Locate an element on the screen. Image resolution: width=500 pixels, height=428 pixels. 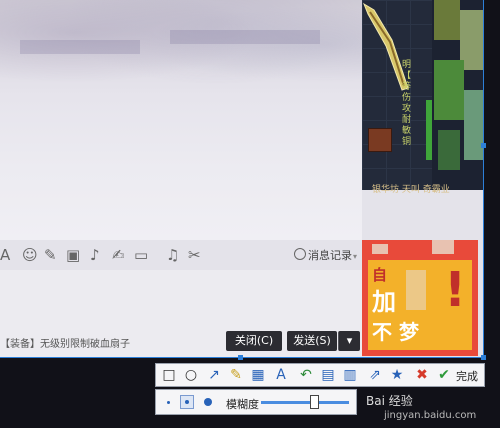
undo-icon: ↶ is located at coordinates (306, 375).